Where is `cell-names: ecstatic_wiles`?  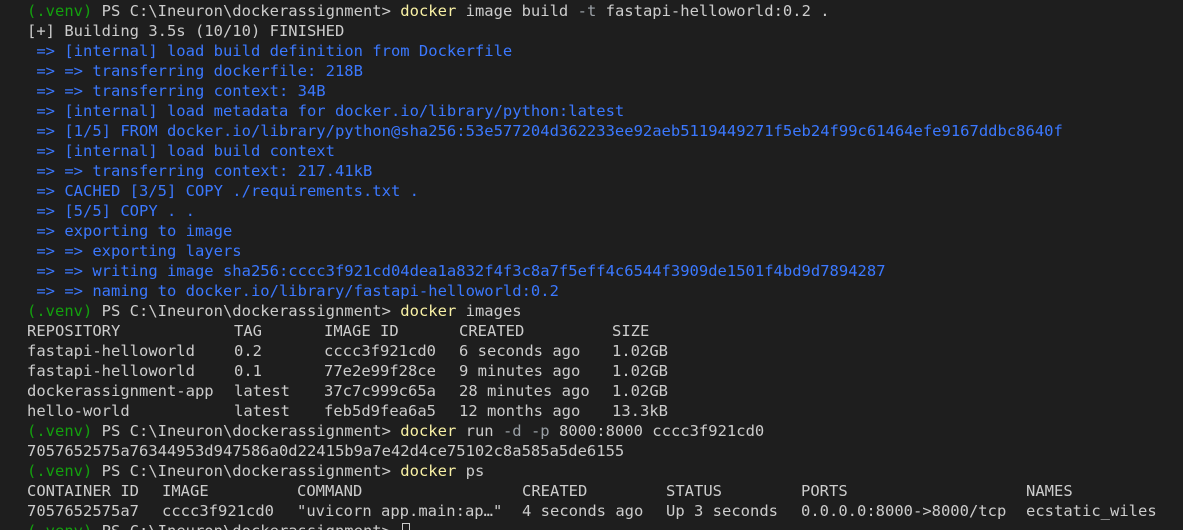
cell-names: ecstatic_wiles is located at coordinates (1091, 511).